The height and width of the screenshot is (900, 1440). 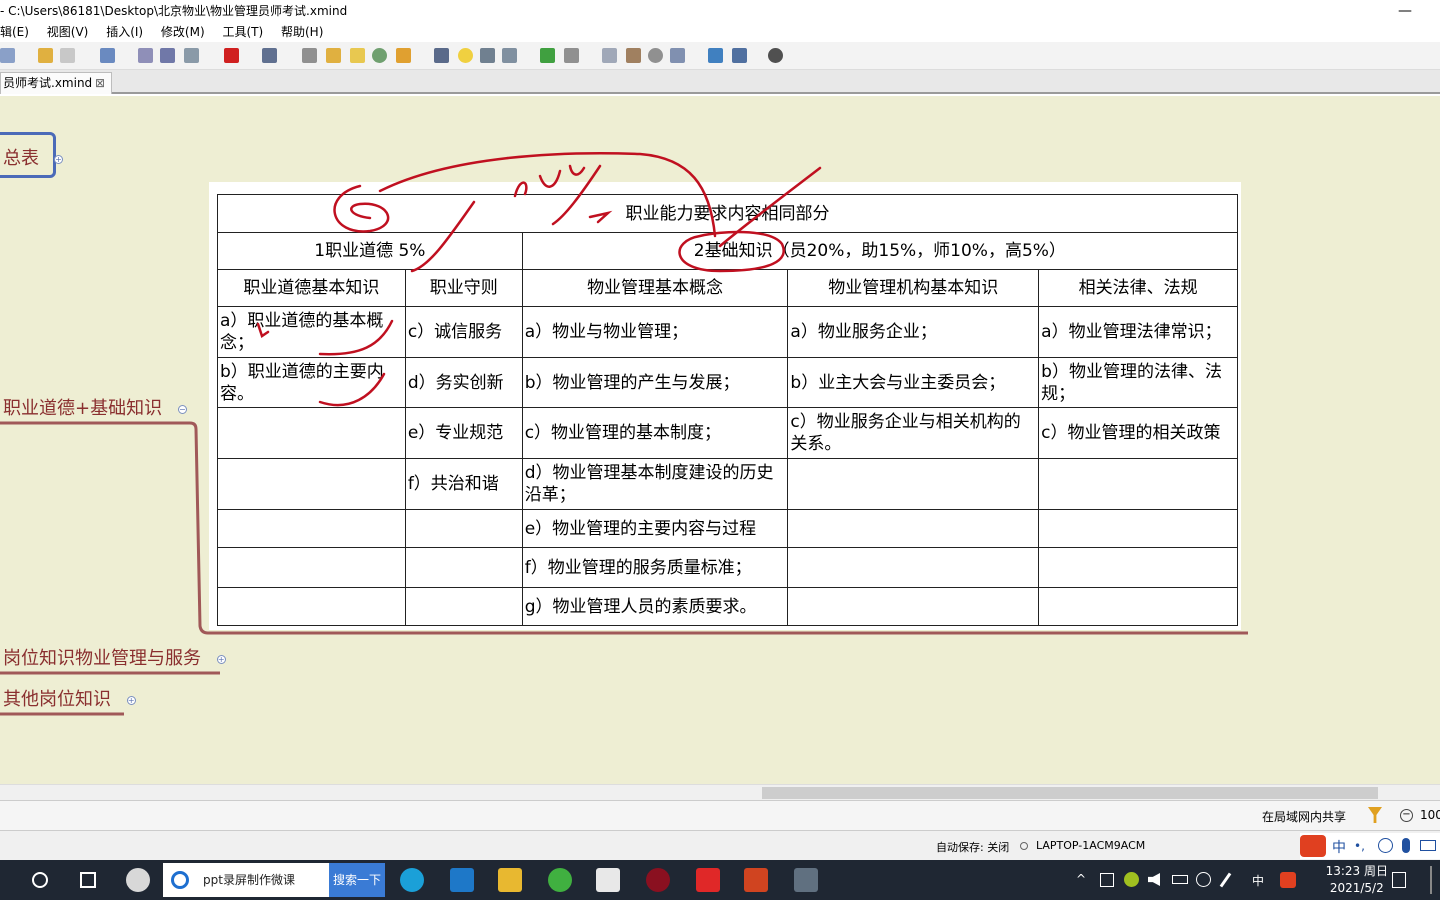 What do you see at coordinates (487, 55) in the screenshot?
I see `gantt-icon` at bounding box center [487, 55].